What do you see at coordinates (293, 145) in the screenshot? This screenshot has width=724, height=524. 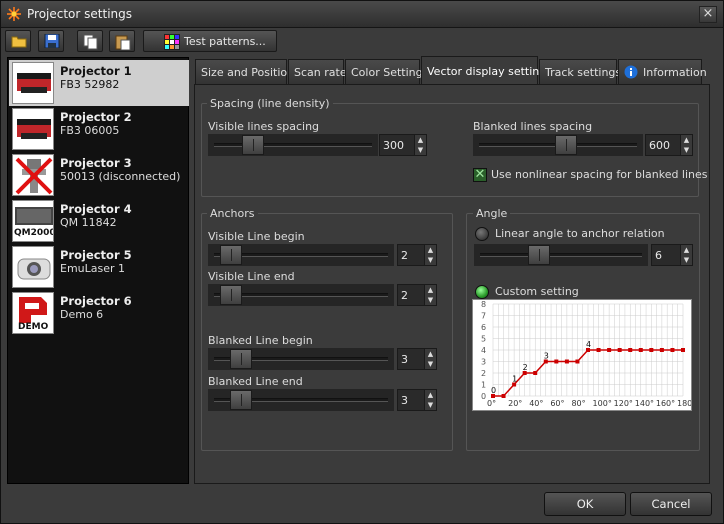 I see `visible-lines-spacing-slider` at bounding box center [293, 145].